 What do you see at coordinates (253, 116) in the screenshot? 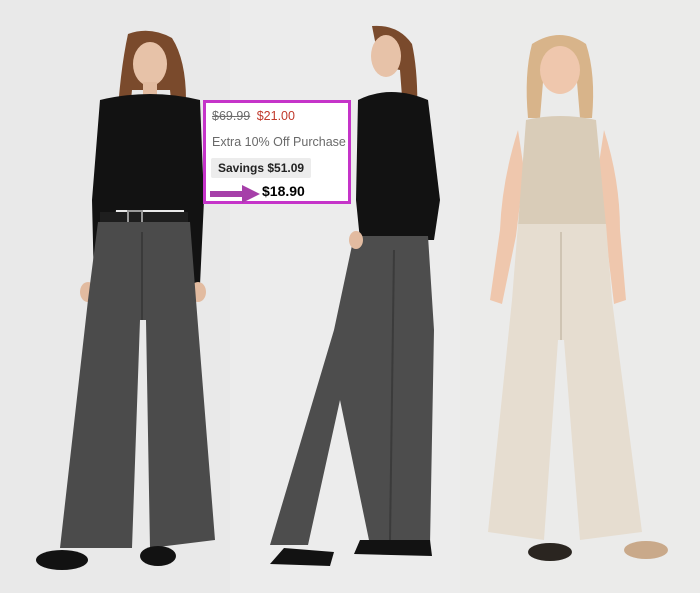
I see `price-line: $69.99 $21.00` at bounding box center [253, 116].